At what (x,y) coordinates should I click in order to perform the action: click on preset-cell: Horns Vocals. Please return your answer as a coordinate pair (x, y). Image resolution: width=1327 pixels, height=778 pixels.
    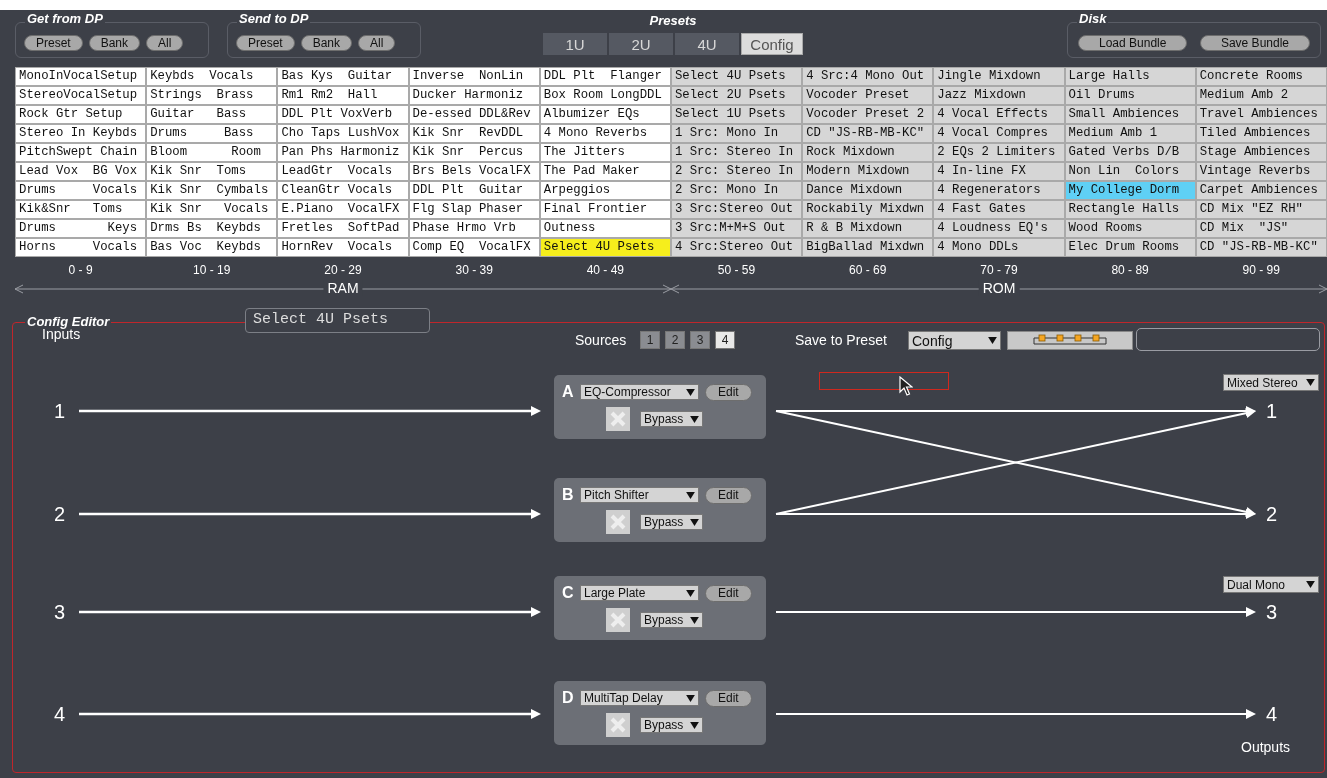
    Looking at the image, I should click on (81, 247).